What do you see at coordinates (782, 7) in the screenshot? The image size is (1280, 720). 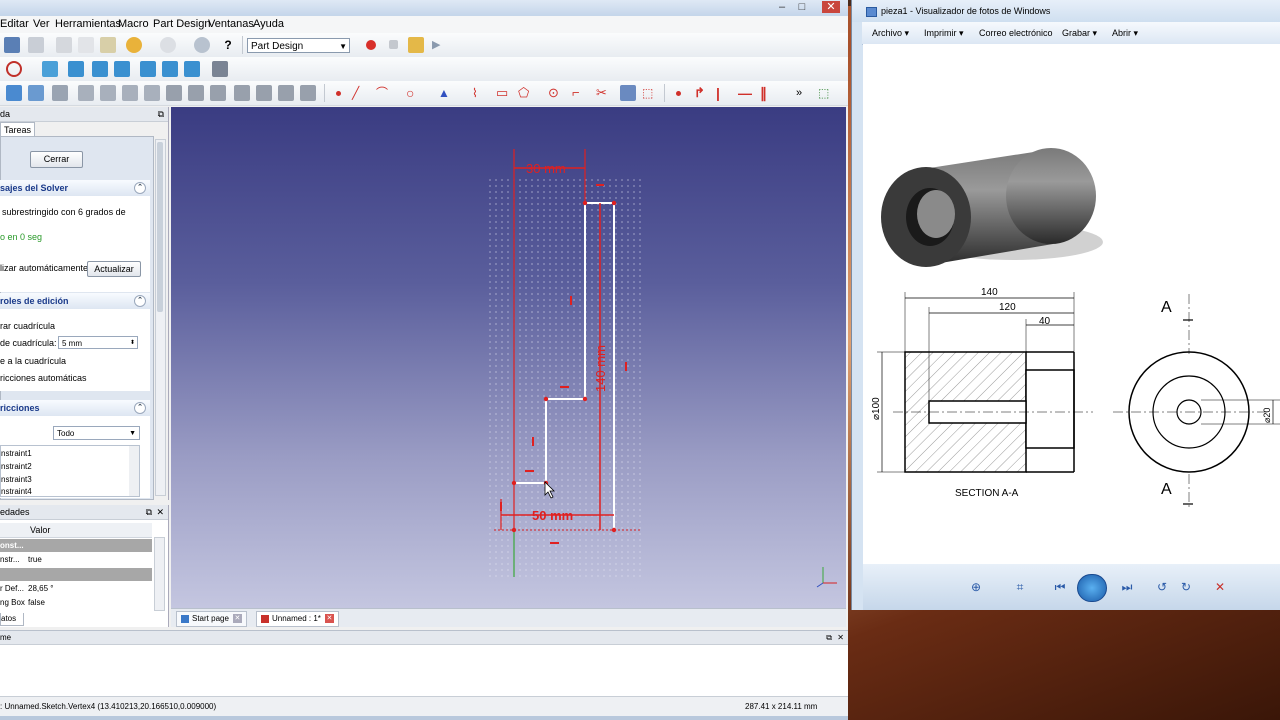 I see `minimize-icon: –` at bounding box center [782, 7].